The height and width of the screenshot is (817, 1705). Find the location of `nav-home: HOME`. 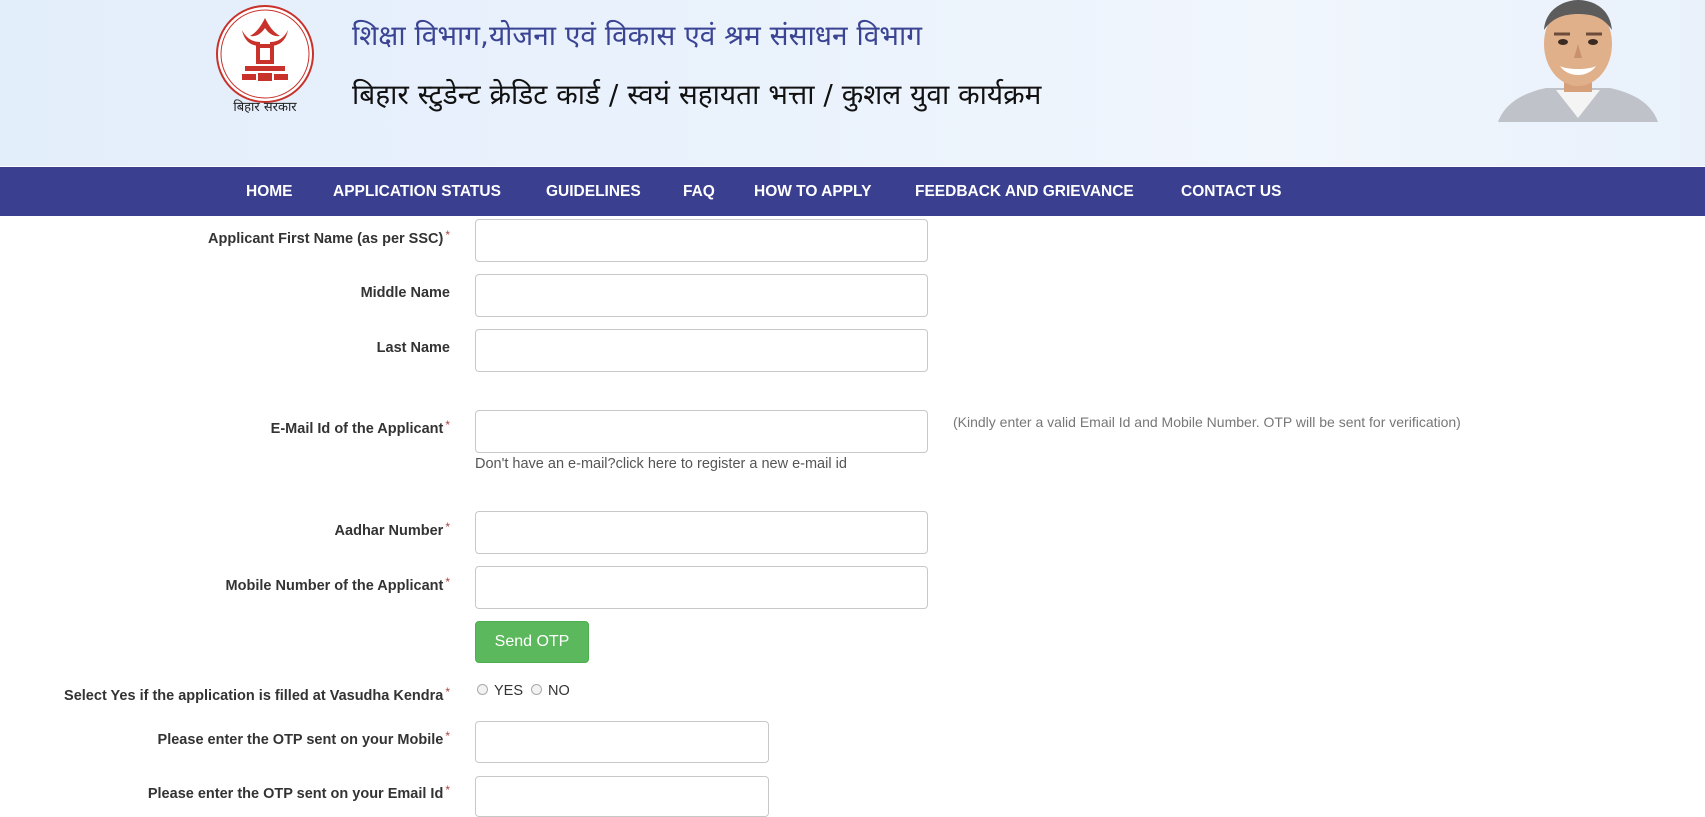

nav-home: HOME is located at coordinates (269, 191).